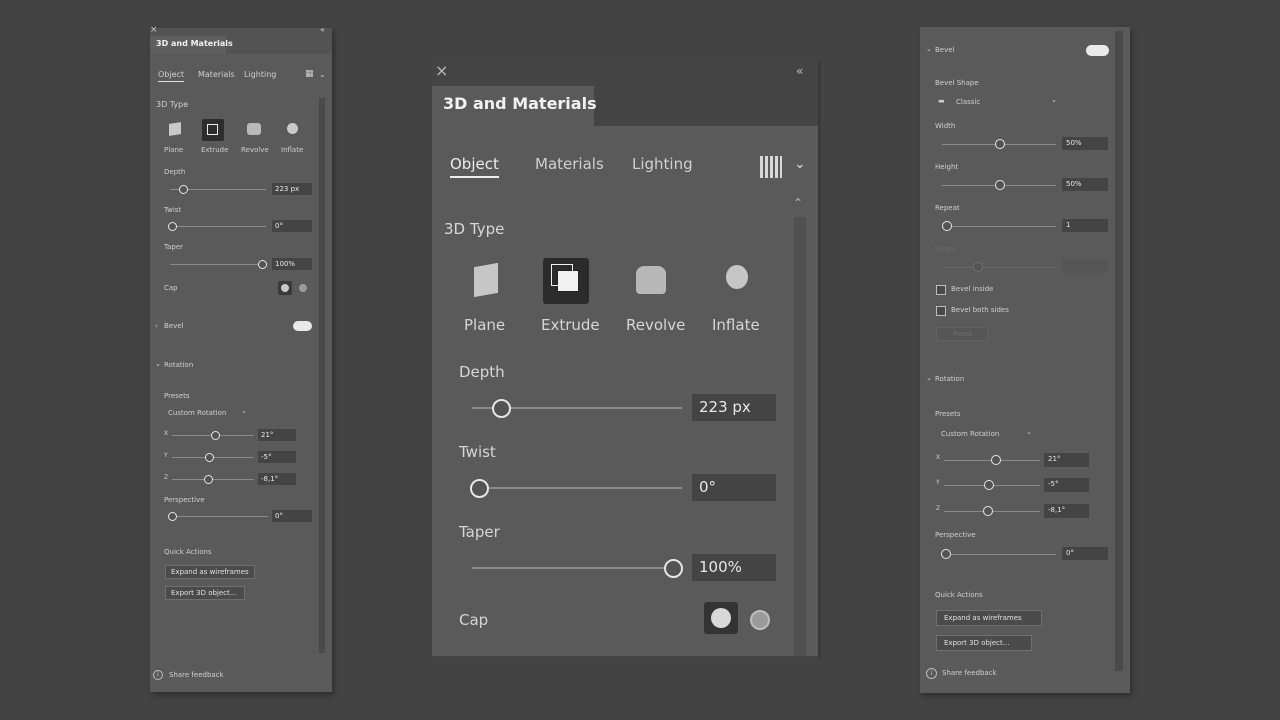 Image resolution: width=1280 pixels, height=720 pixels. Describe the element at coordinates (156, 326) in the screenshot. I see `bevel-chevron-icon: ›` at that location.